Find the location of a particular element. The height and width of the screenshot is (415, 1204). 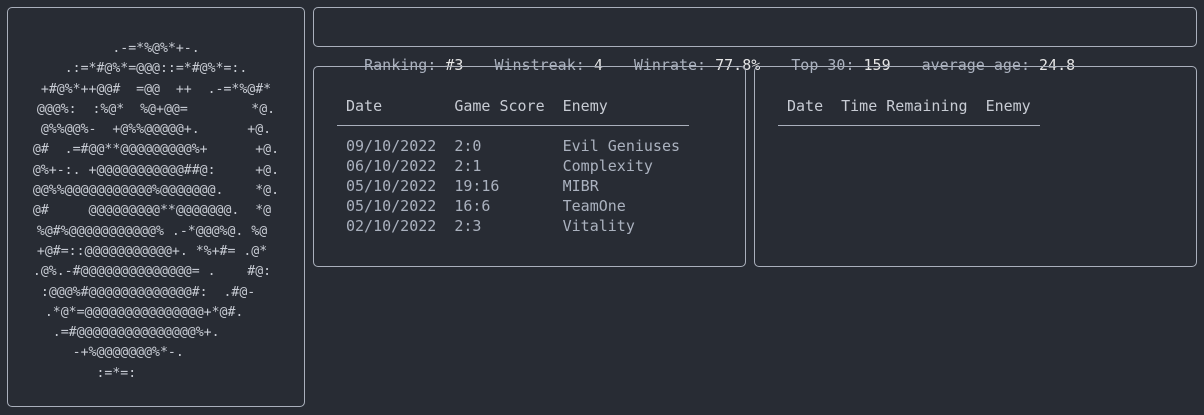

table-header-row: Date Time Remaining Enemy is located at coordinates (909, 111).